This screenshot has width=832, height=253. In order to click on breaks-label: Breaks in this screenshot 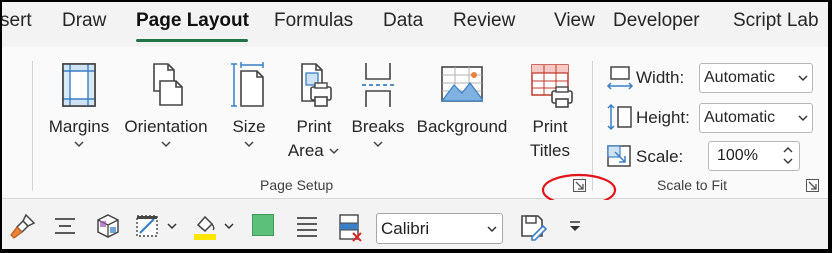, I will do `click(378, 126)`.